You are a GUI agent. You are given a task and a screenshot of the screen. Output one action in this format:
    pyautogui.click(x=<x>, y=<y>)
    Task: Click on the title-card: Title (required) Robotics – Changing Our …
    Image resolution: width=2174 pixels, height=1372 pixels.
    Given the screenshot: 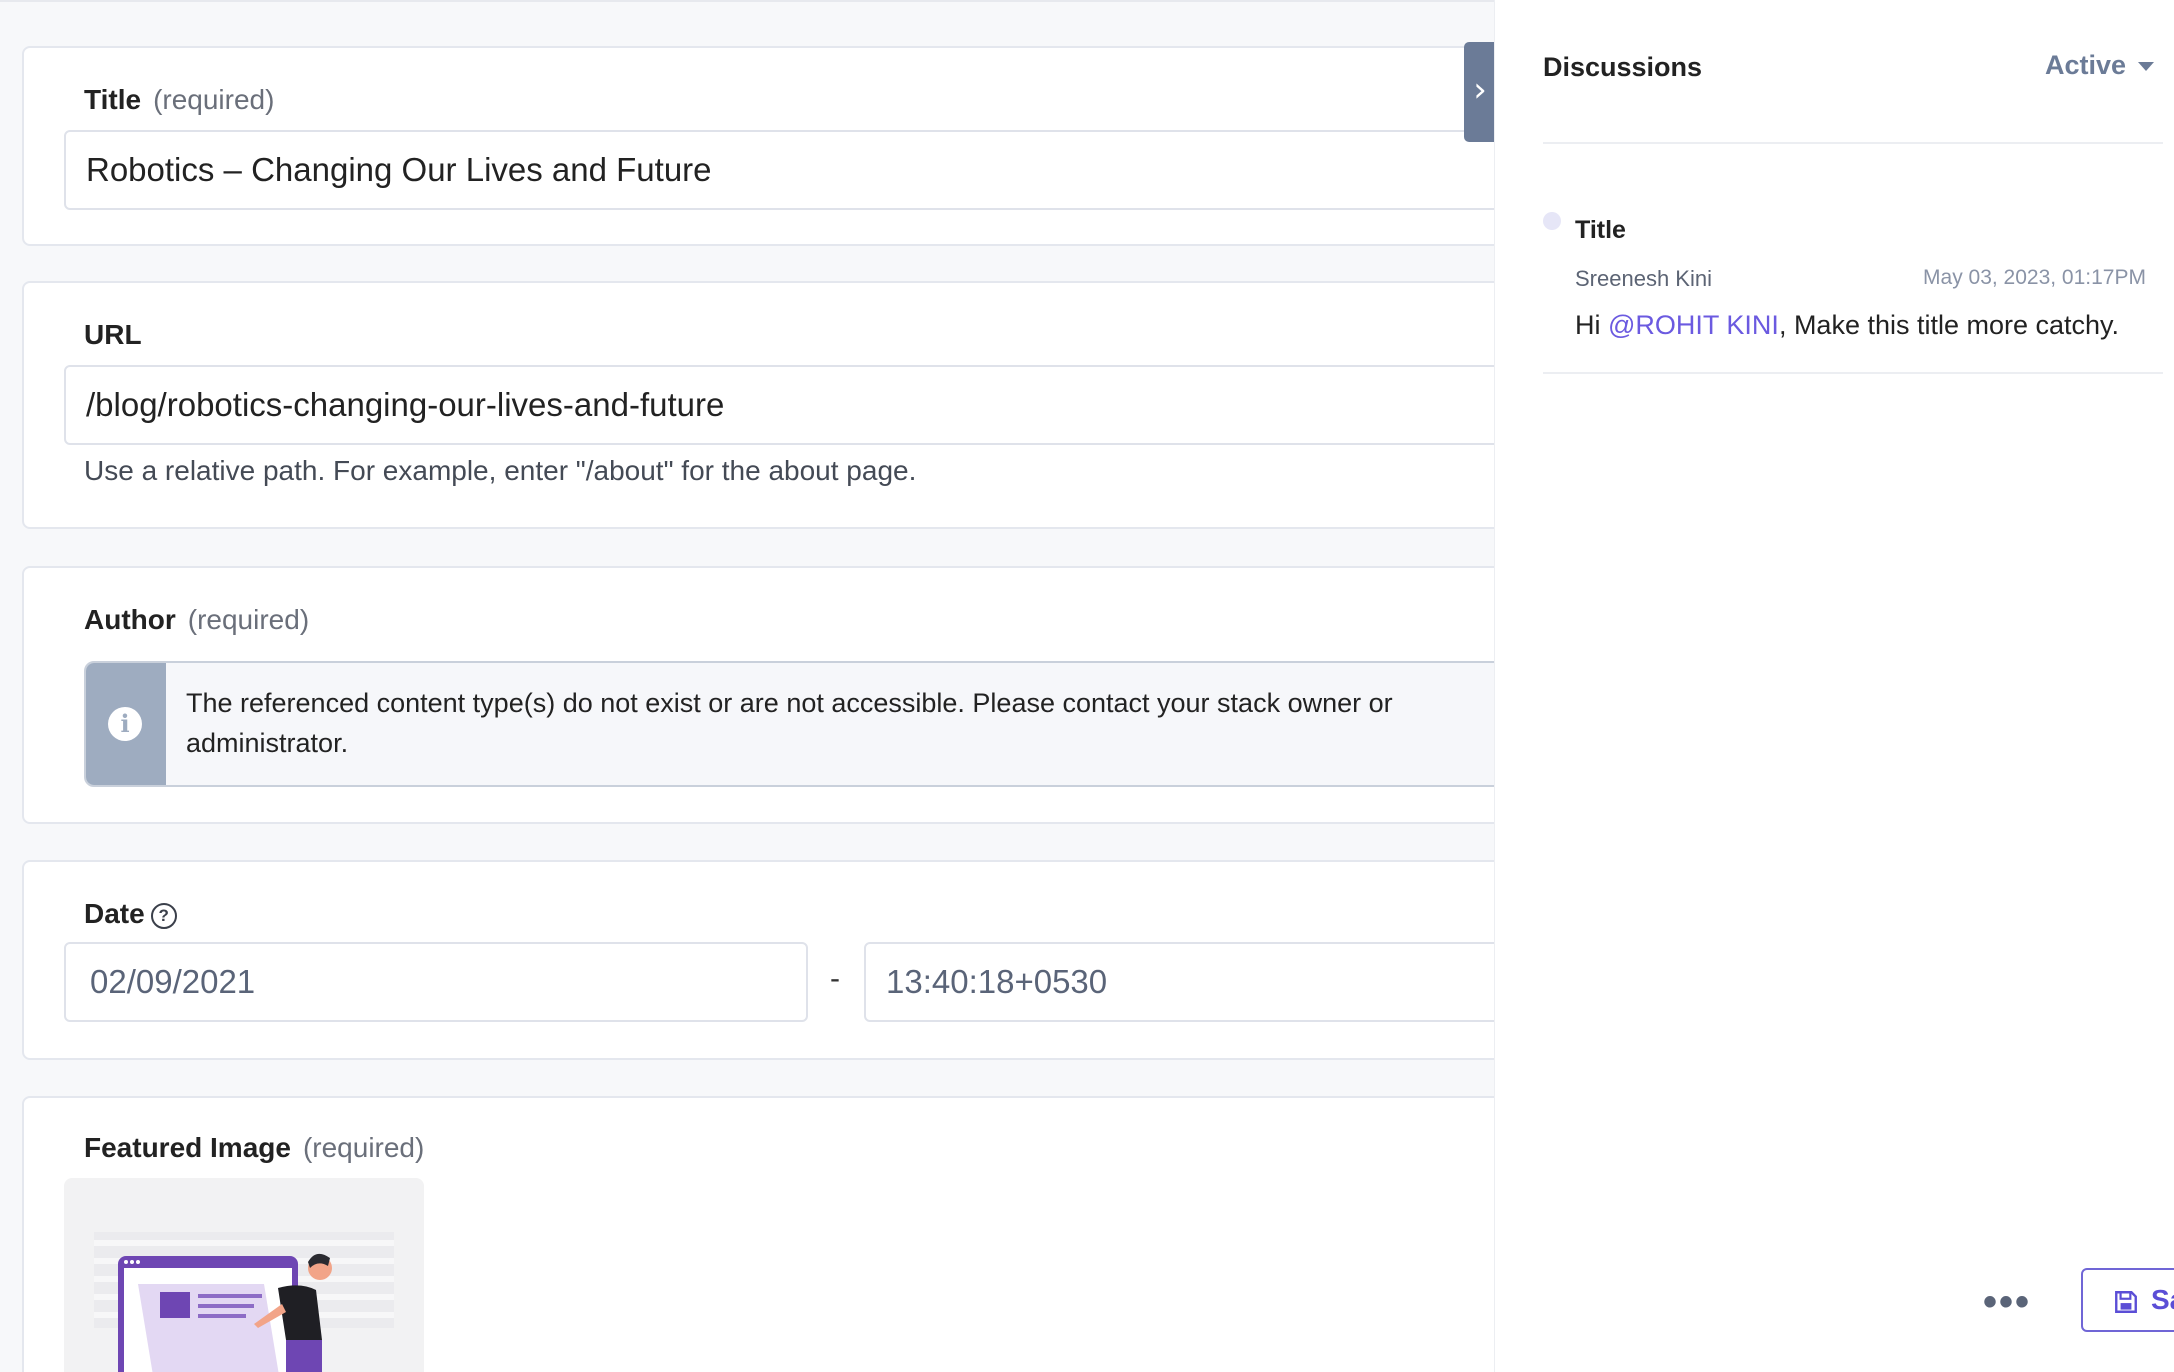 What is the action you would take?
    pyautogui.click(x=758, y=146)
    